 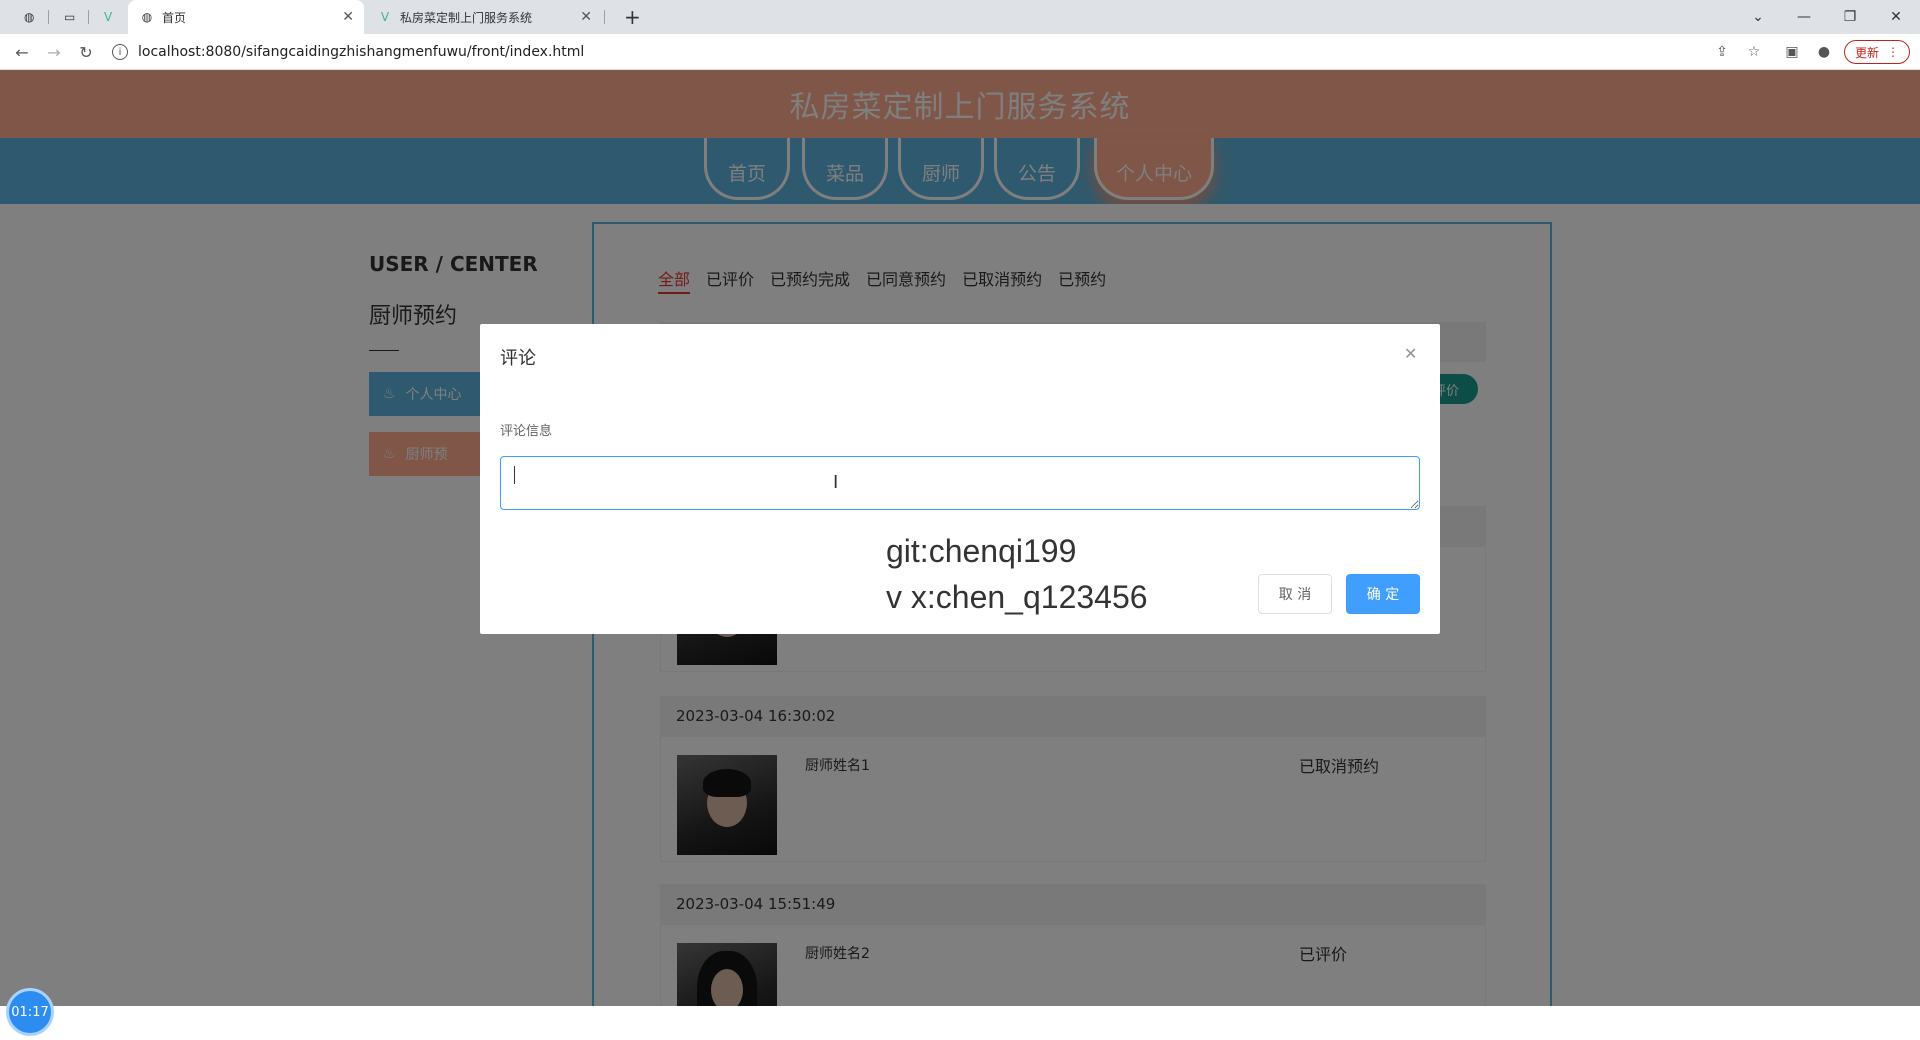 What do you see at coordinates (1893, 52) in the screenshot?
I see `more-vert-icon: ⋮` at bounding box center [1893, 52].